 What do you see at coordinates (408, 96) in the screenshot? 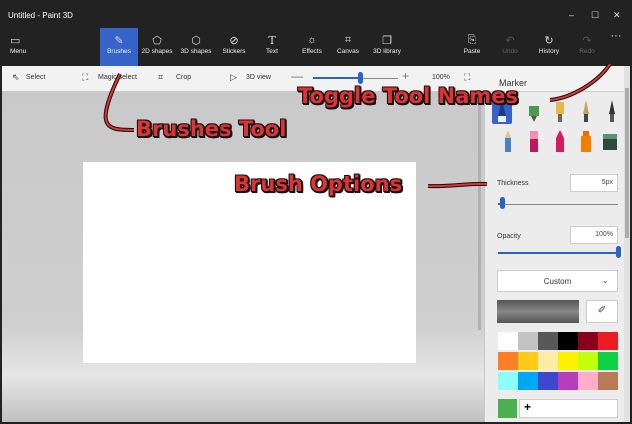
I see `annotation-toggle-tool-names: Toggle Tool Names` at bounding box center [408, 96].